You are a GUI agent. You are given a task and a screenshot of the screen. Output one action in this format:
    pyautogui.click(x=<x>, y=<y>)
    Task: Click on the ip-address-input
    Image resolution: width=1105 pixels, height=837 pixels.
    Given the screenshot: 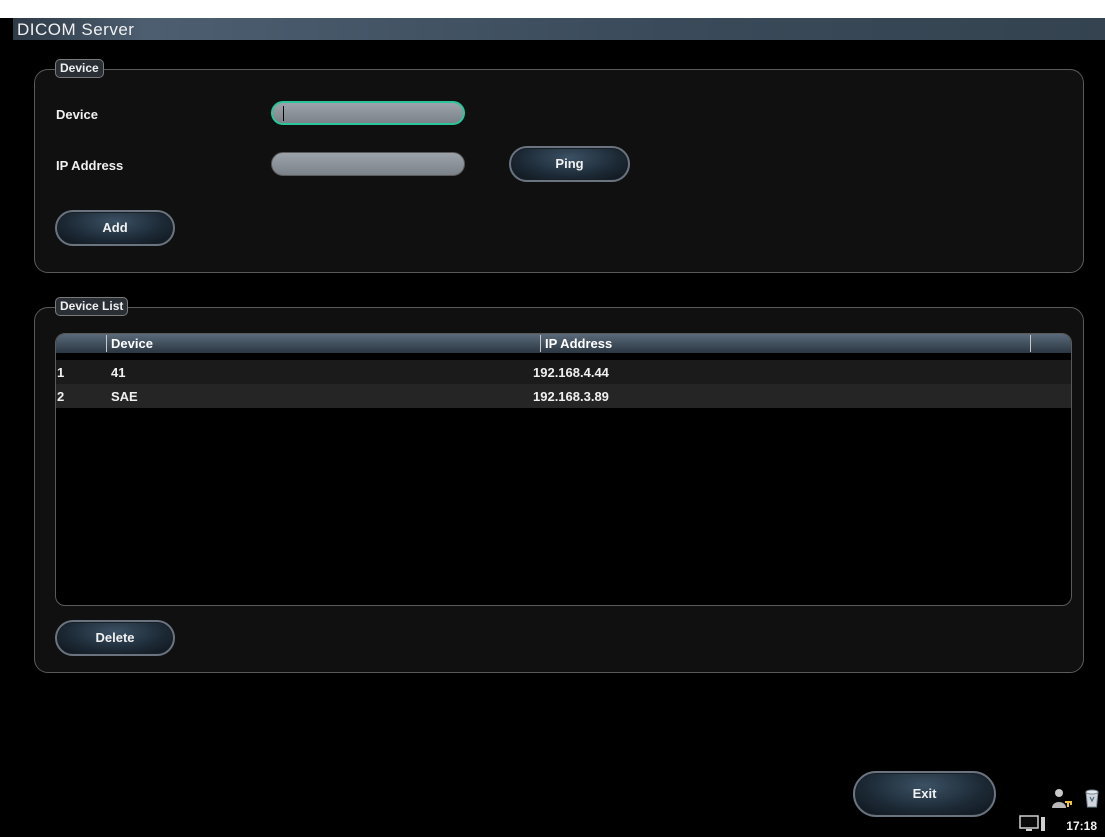 What is the action you would take?
    pyautogui.click(x=368, y=164)
    